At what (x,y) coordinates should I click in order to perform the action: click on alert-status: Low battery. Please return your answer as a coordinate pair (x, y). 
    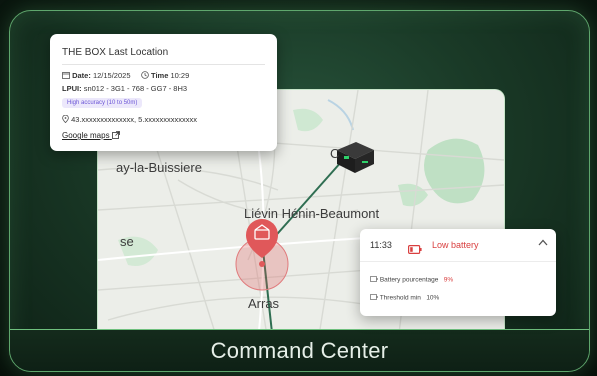
    Looking at the image, I should click on (455, 245).